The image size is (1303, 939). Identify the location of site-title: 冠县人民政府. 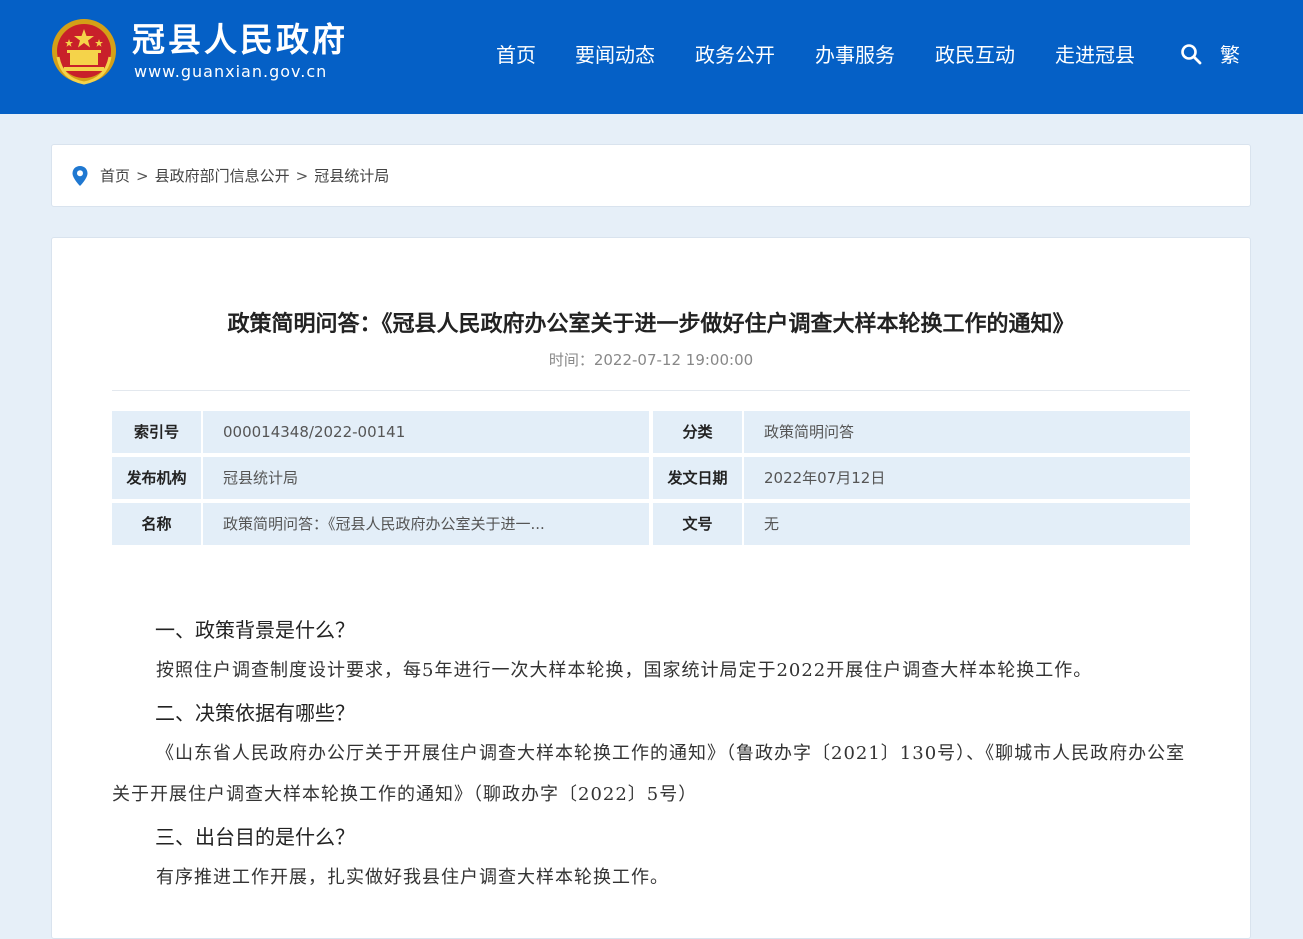
(240, 40).